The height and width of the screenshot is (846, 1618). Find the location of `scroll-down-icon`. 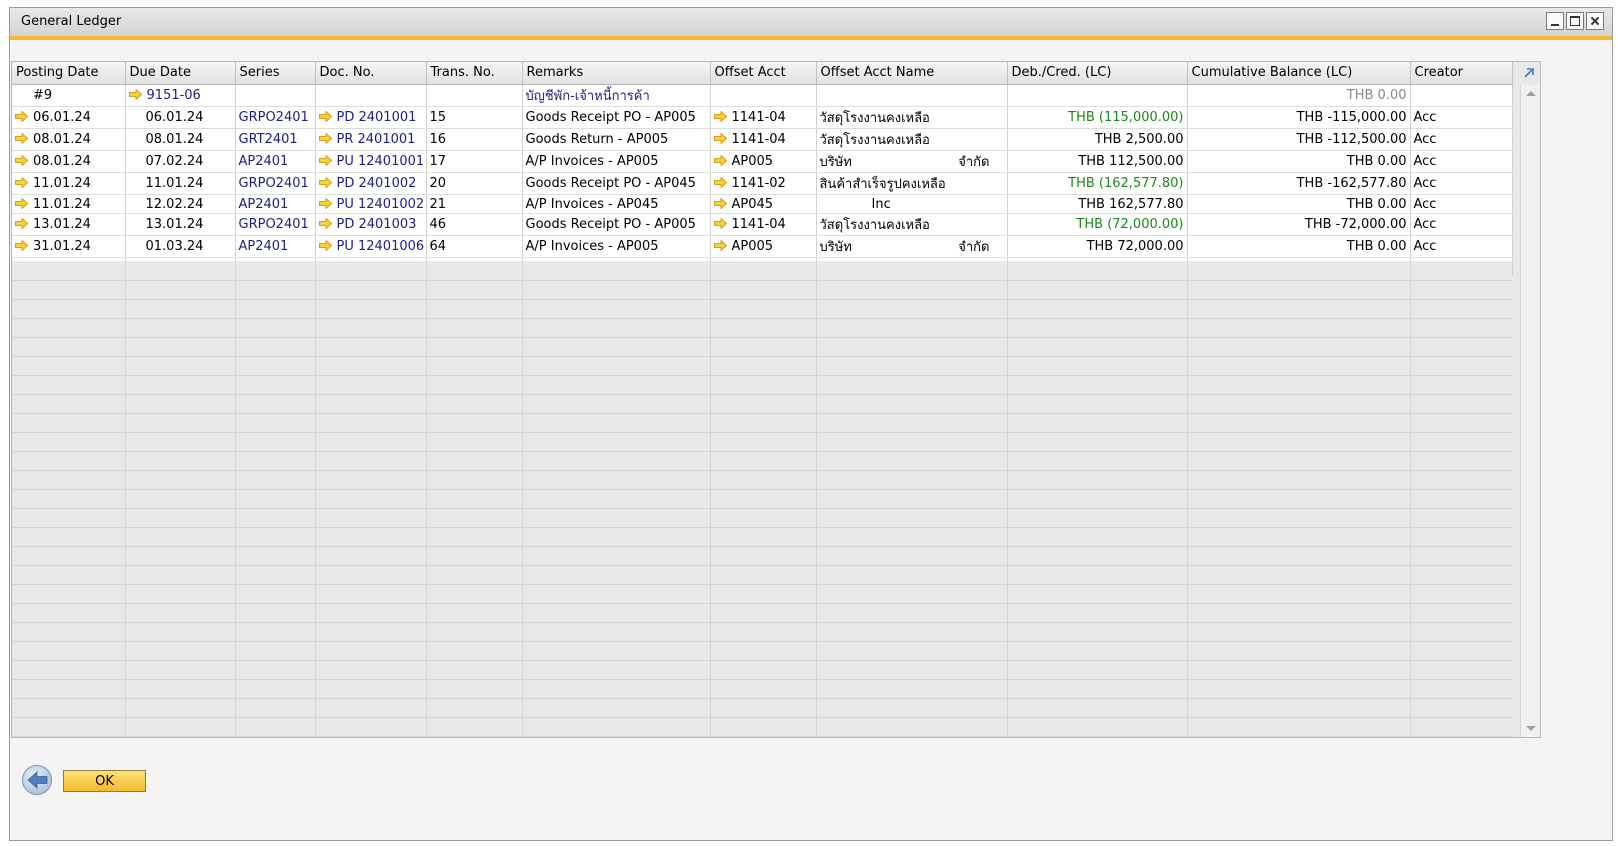

scroll-down-icon is located at coordinates (1531, 728).